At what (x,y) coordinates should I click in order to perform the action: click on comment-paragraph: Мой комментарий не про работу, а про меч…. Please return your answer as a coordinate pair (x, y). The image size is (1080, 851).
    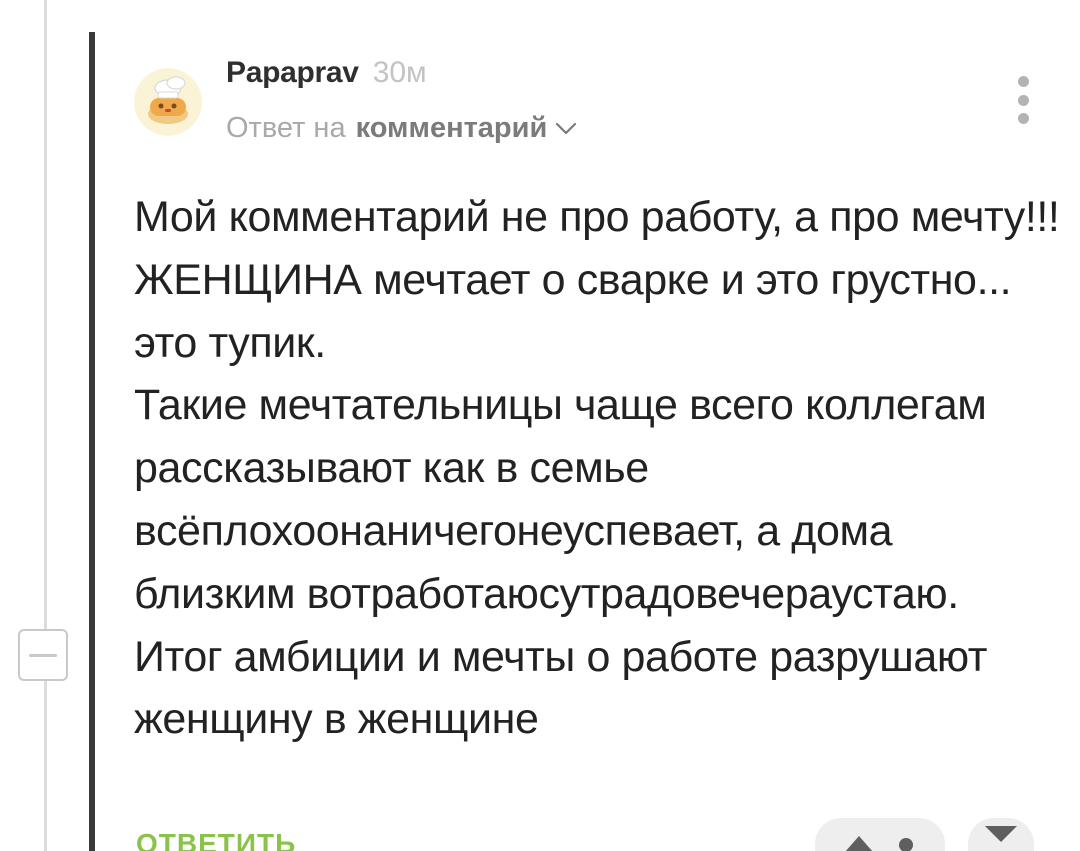
    Looking at the image, I should click on (597, 217).